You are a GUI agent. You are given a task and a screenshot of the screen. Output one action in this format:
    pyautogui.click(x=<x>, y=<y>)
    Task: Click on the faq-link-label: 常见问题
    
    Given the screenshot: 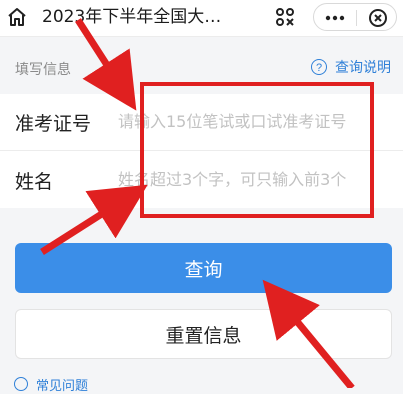 What is the action you would take?
    pyautogui.click(x=62, y=386)
    